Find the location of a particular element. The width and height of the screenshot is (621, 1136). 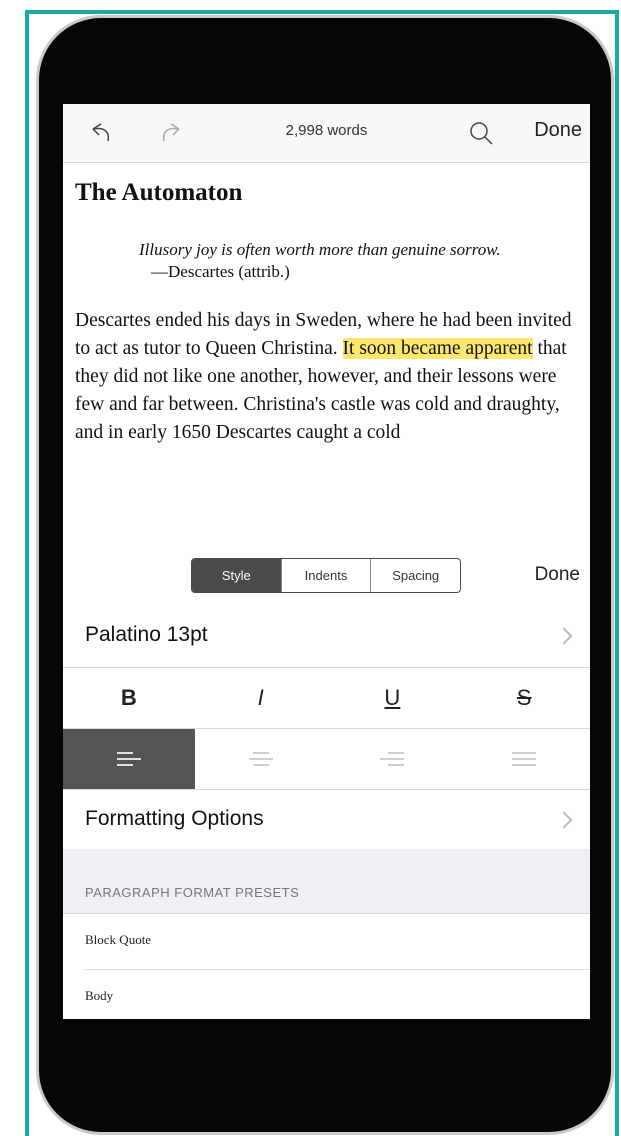

underline-button: U is located at coordinates (393, 698).